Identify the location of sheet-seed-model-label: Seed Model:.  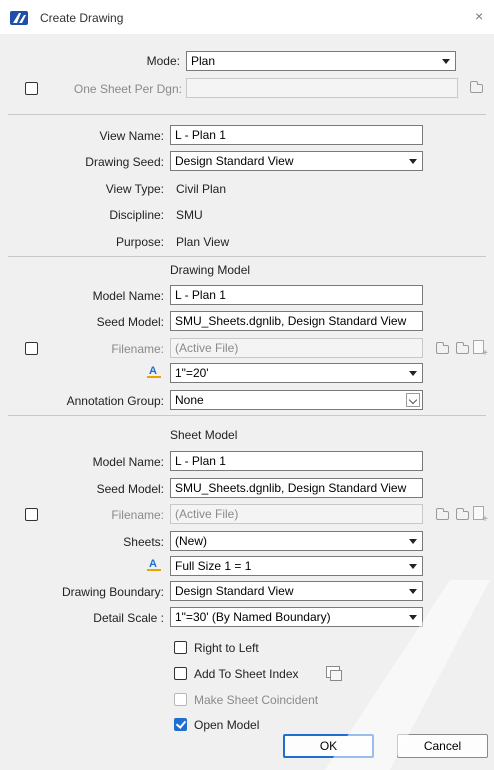
(130, 489).